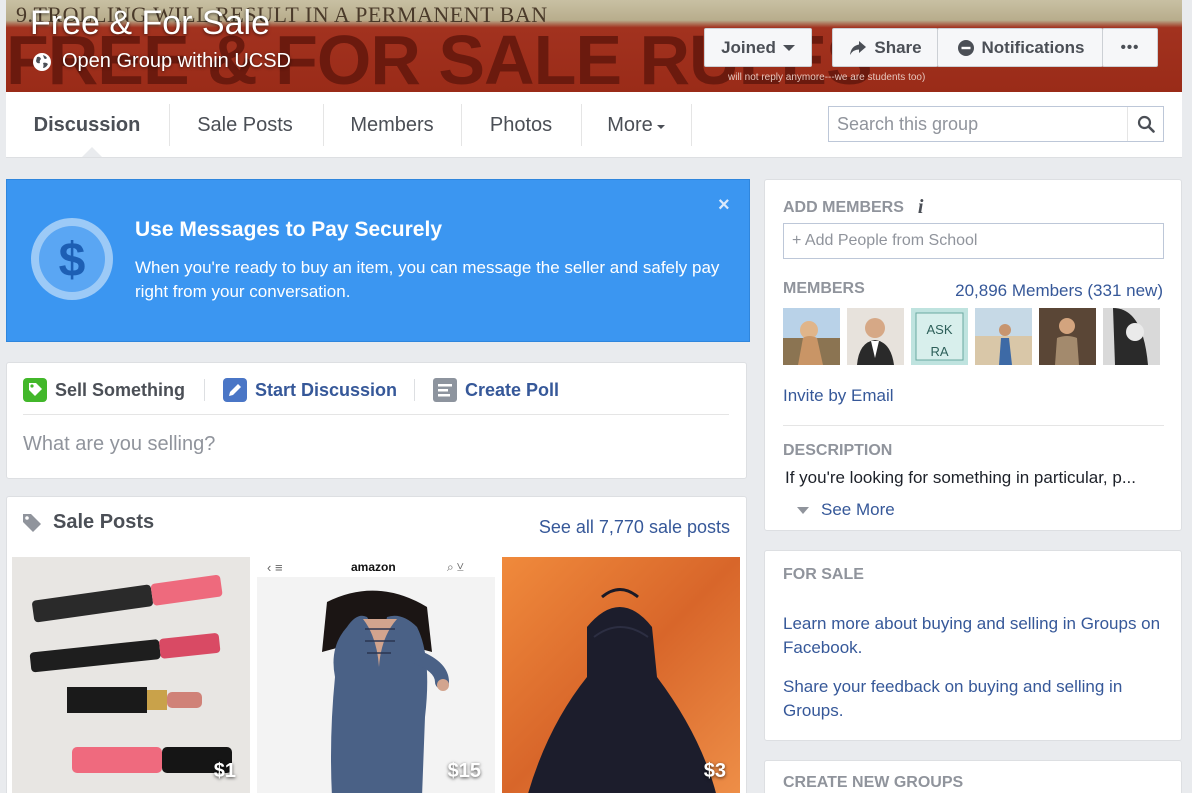  Describe the element at coordinates (858, 47) in the screenshot. I see `share-arrow-icon` at that location.